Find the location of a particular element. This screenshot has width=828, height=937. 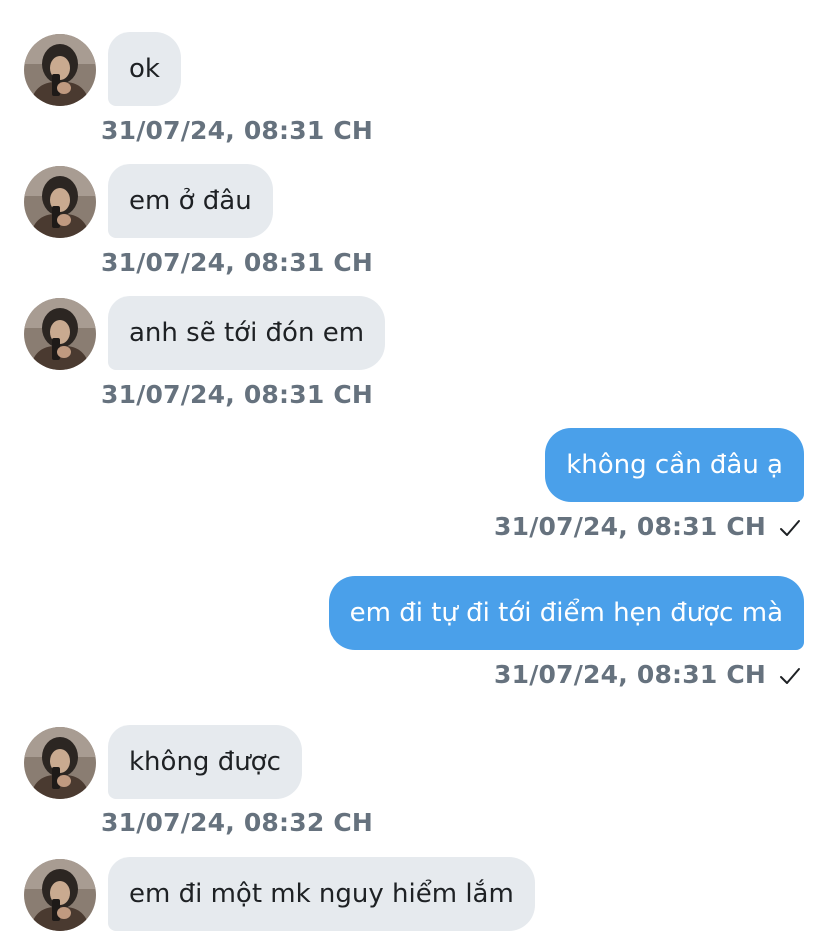

message-text: không được is located at coordinates (205, 762).